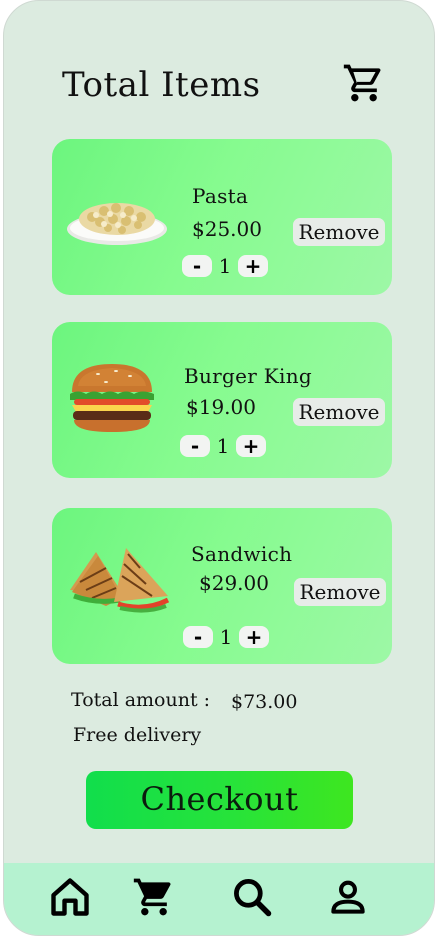 The image size is (438, 940). What do you see at coordinates (264, 702) in the screenshot?
I see `total-amount-value: $73.00` at bounding box center [264, 702].